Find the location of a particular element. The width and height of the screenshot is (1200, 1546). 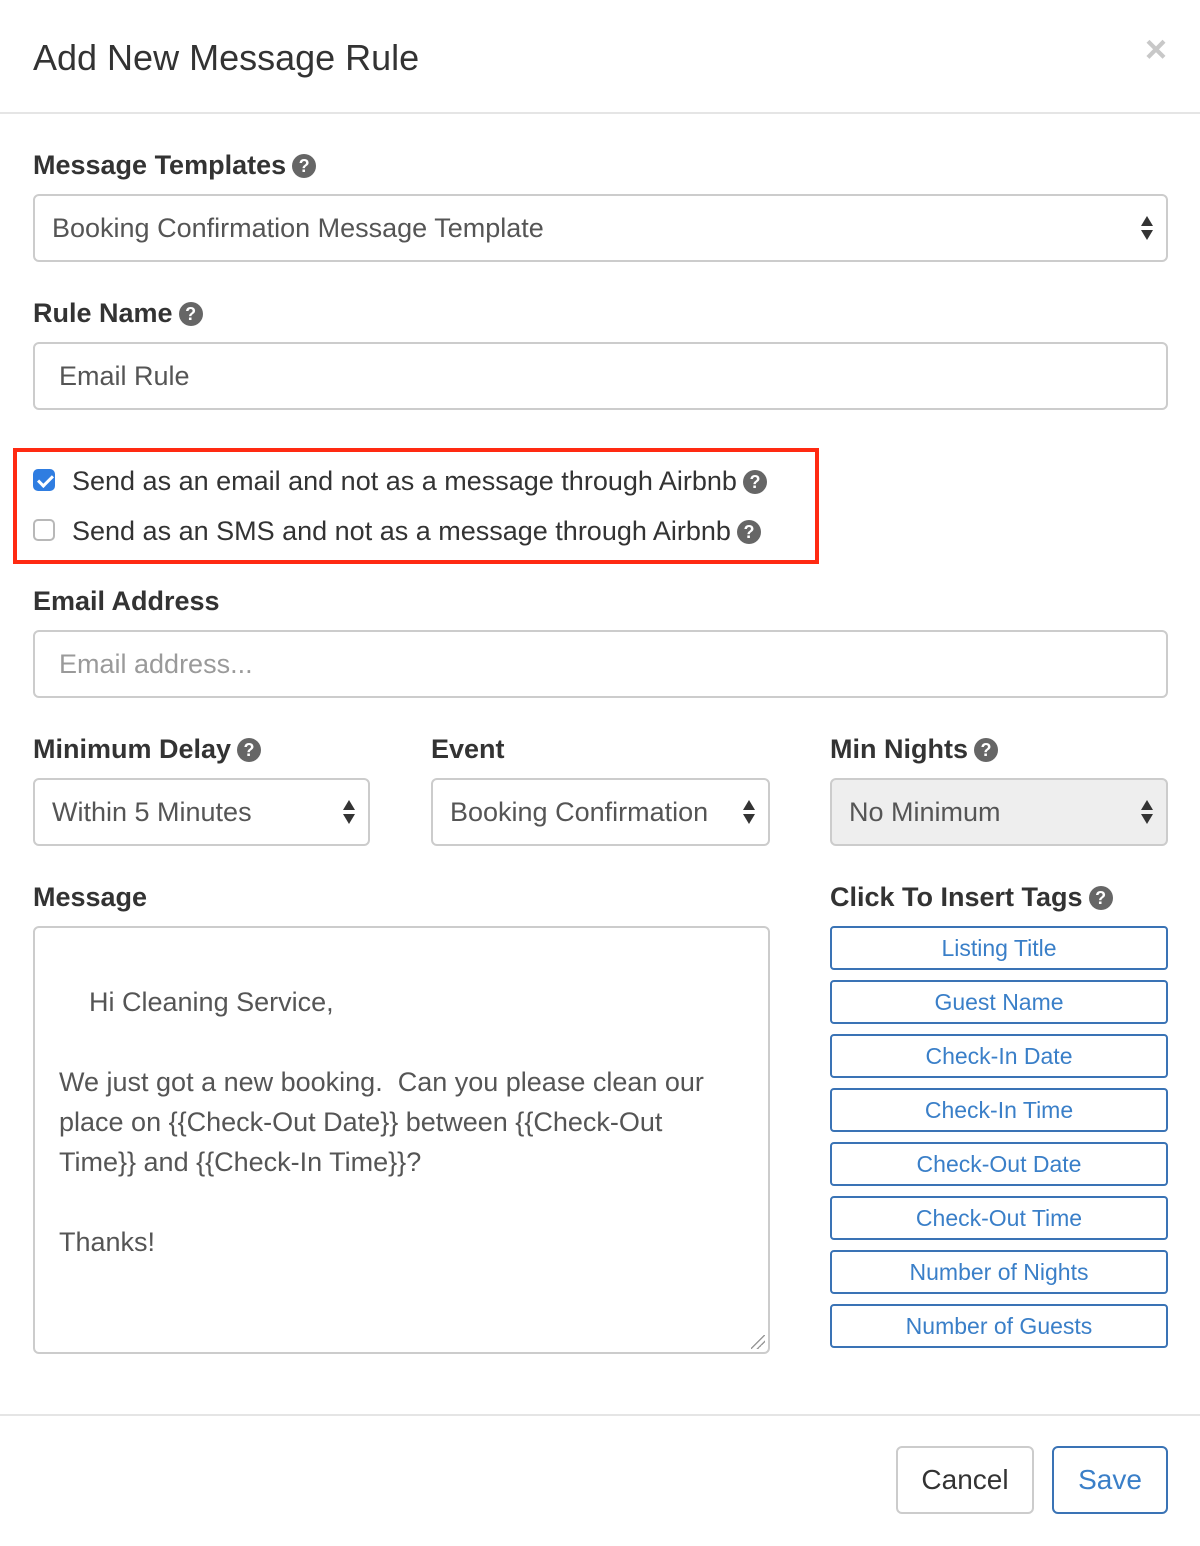

tag-button-number-of-guests: Number of Guests is located at coordinates (999, 1326).